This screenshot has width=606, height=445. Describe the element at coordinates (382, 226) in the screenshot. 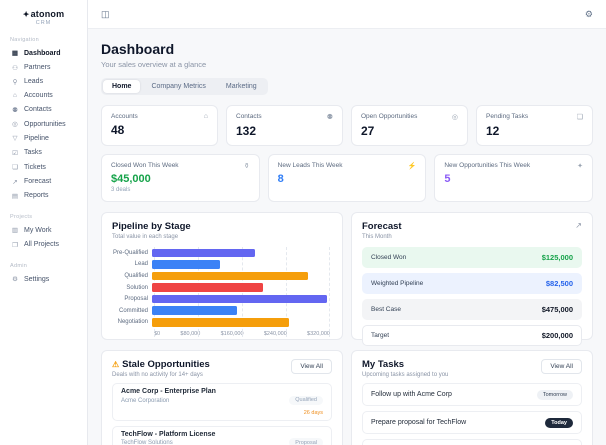

I see `forecast-title: Forecast` at that location.